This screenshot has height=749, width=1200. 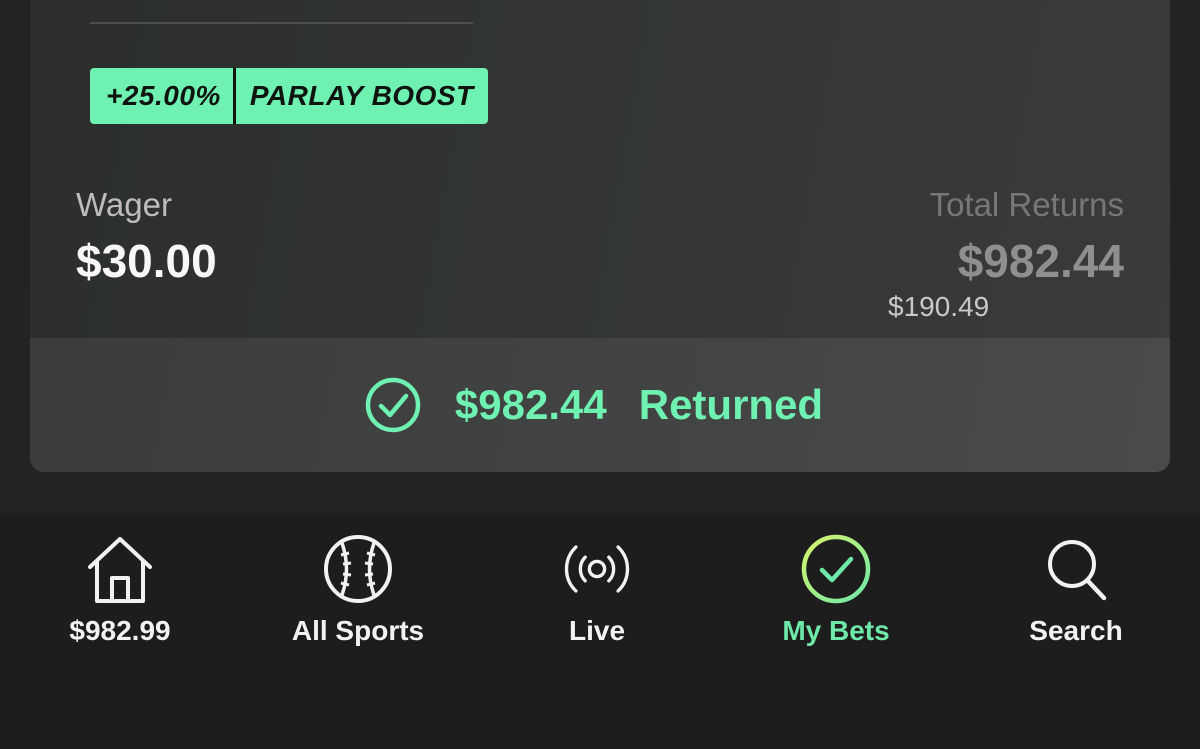 What do you see at coordinates (163, 96) in the screenshot?
I see `boost-percent: +25.00%` at bounding box center [163, 96].